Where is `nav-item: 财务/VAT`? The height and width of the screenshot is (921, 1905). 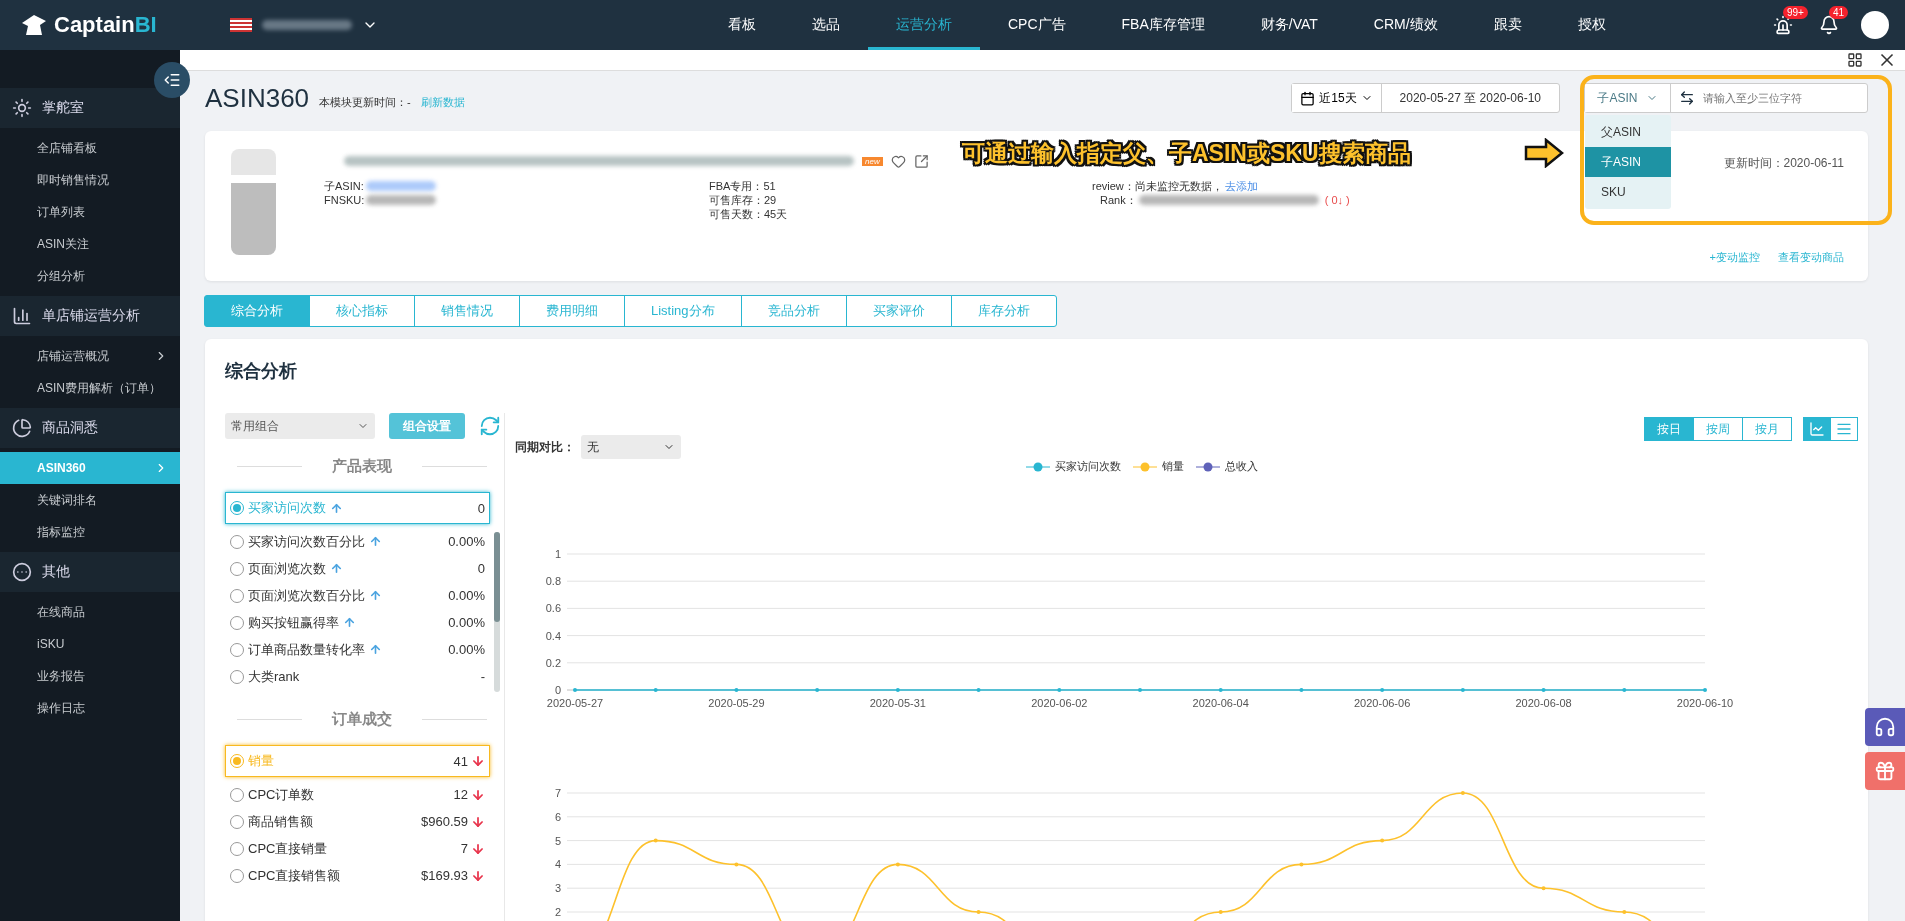 nav-item: 财务/VAT is located at coordinates (1289, 25).